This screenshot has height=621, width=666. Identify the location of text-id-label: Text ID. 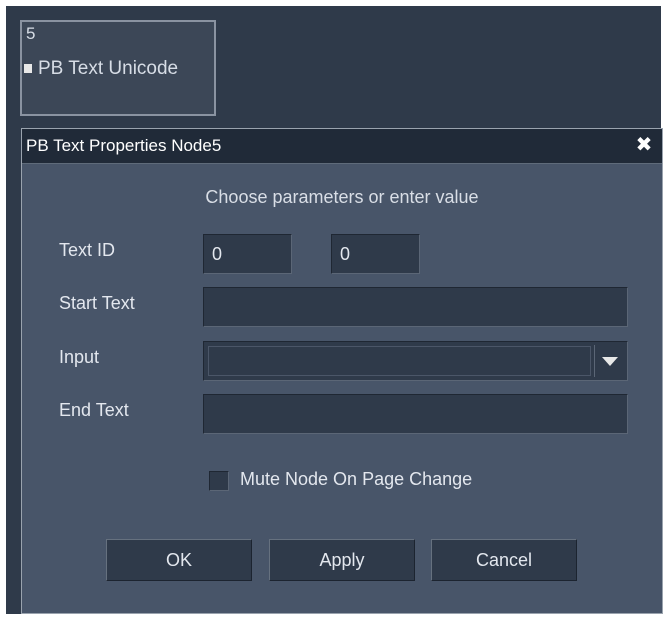
(87, 250).